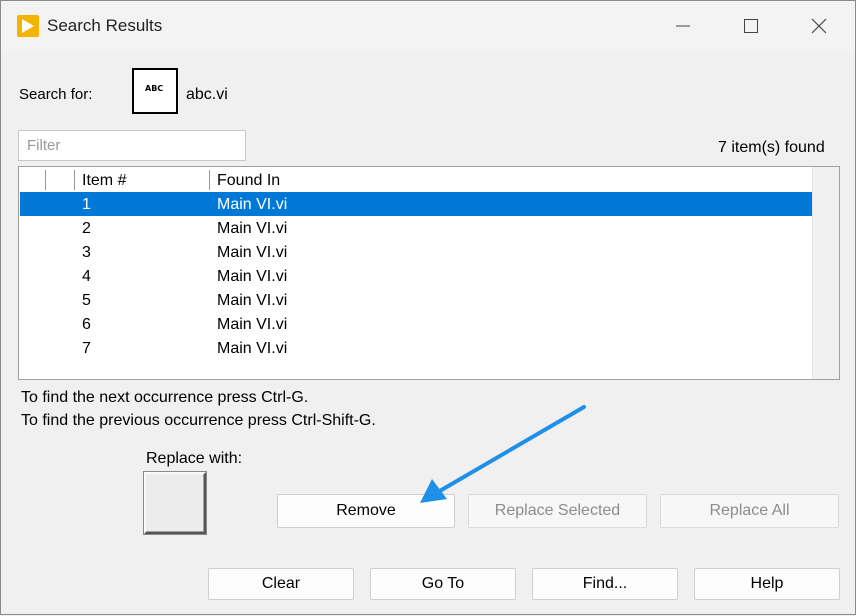 The image size is (856, 616). Describe the element at coordinates (207, 94) in the screenshot. I see `search-term: abc.vi` at that location.